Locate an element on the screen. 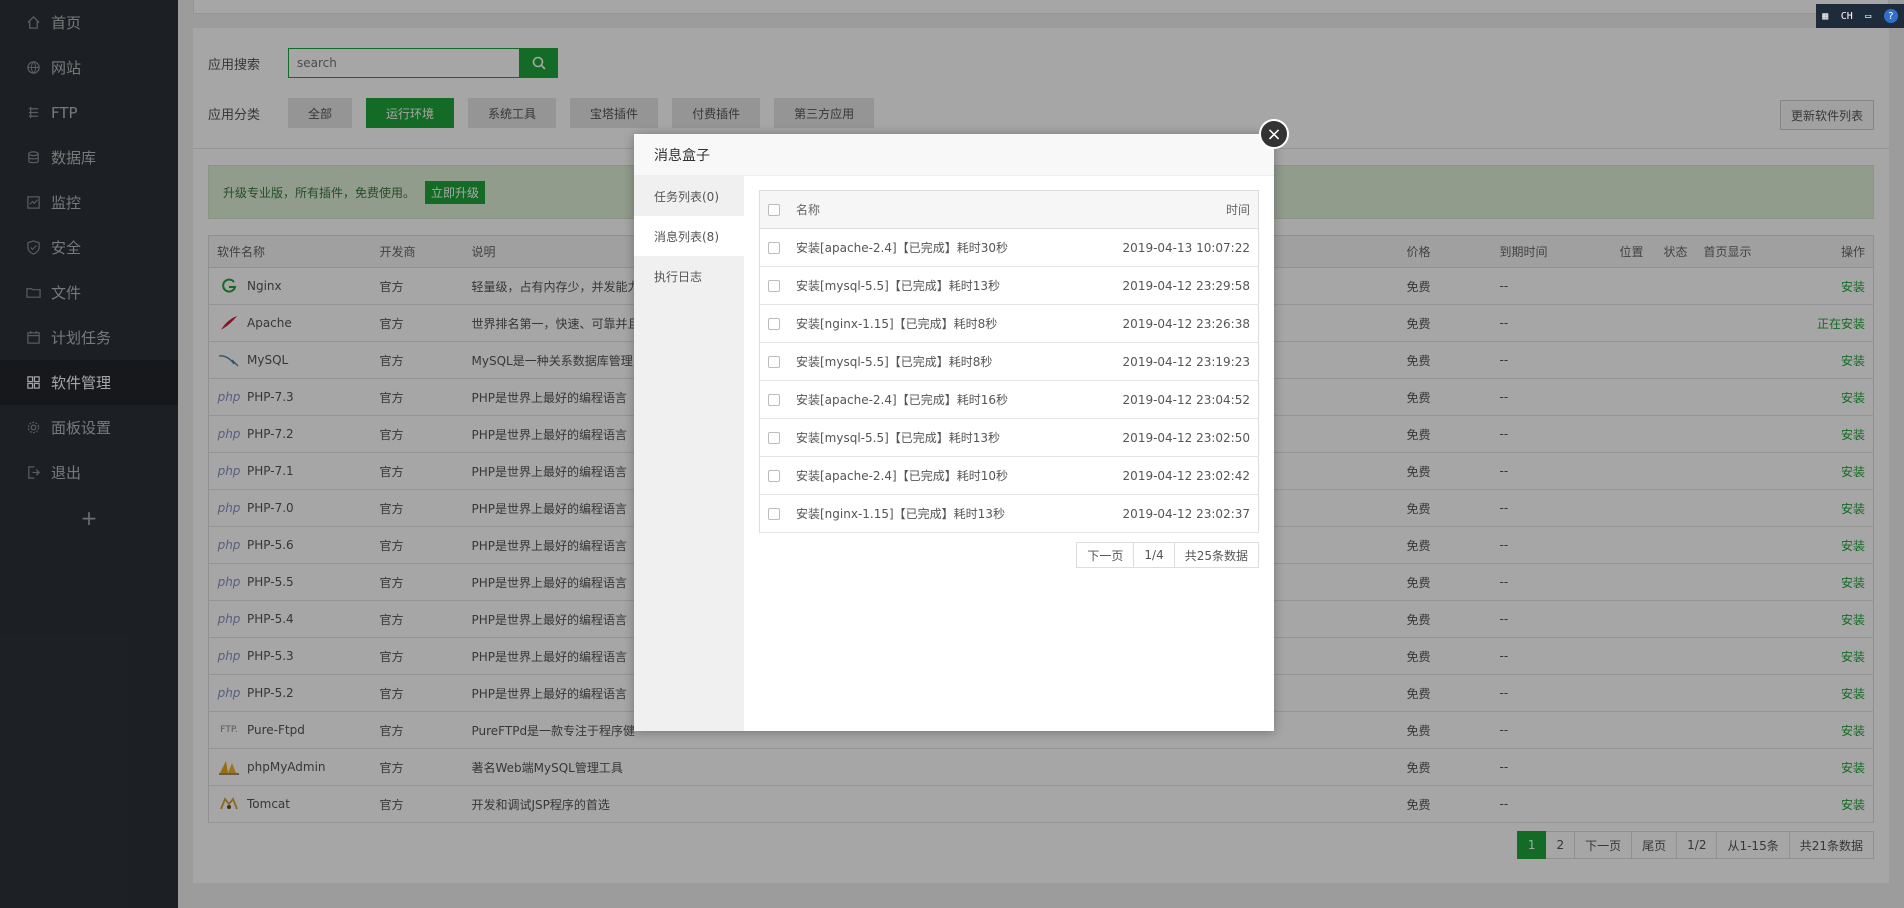 This screenshot has width=1904, height=908. tab-exec-log: 执行日志 is located at coordinates (689, 276).